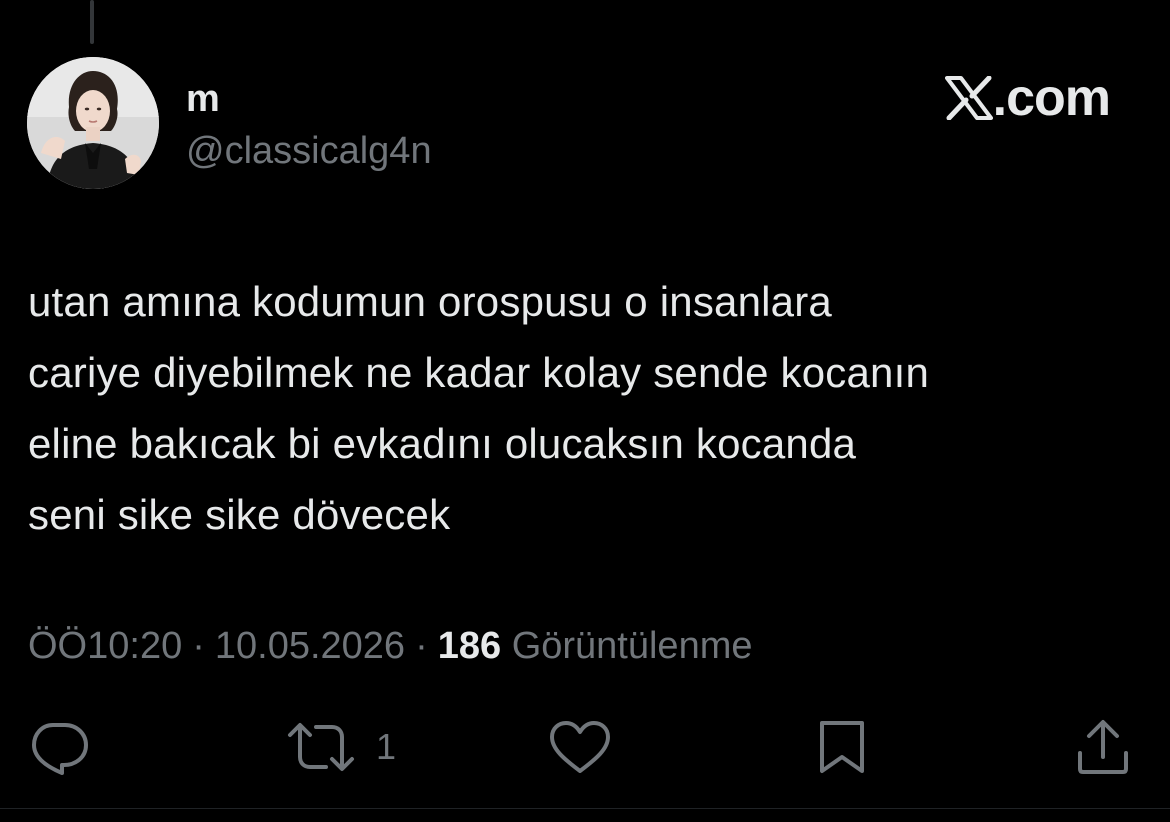  What do you see at coordinates (310, 646) in the screenshot?
I see `tweet-date: 10.05.2026` at bounding box center [310, 646].